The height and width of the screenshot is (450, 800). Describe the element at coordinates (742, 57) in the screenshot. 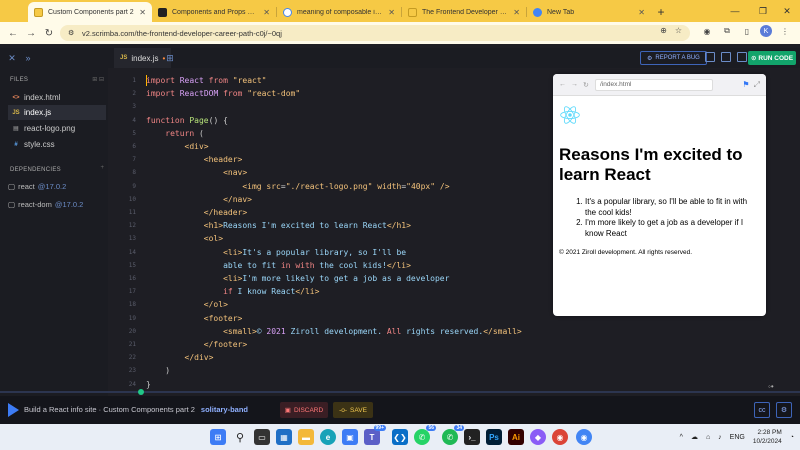

I see `layout-preview-icon` at that location.